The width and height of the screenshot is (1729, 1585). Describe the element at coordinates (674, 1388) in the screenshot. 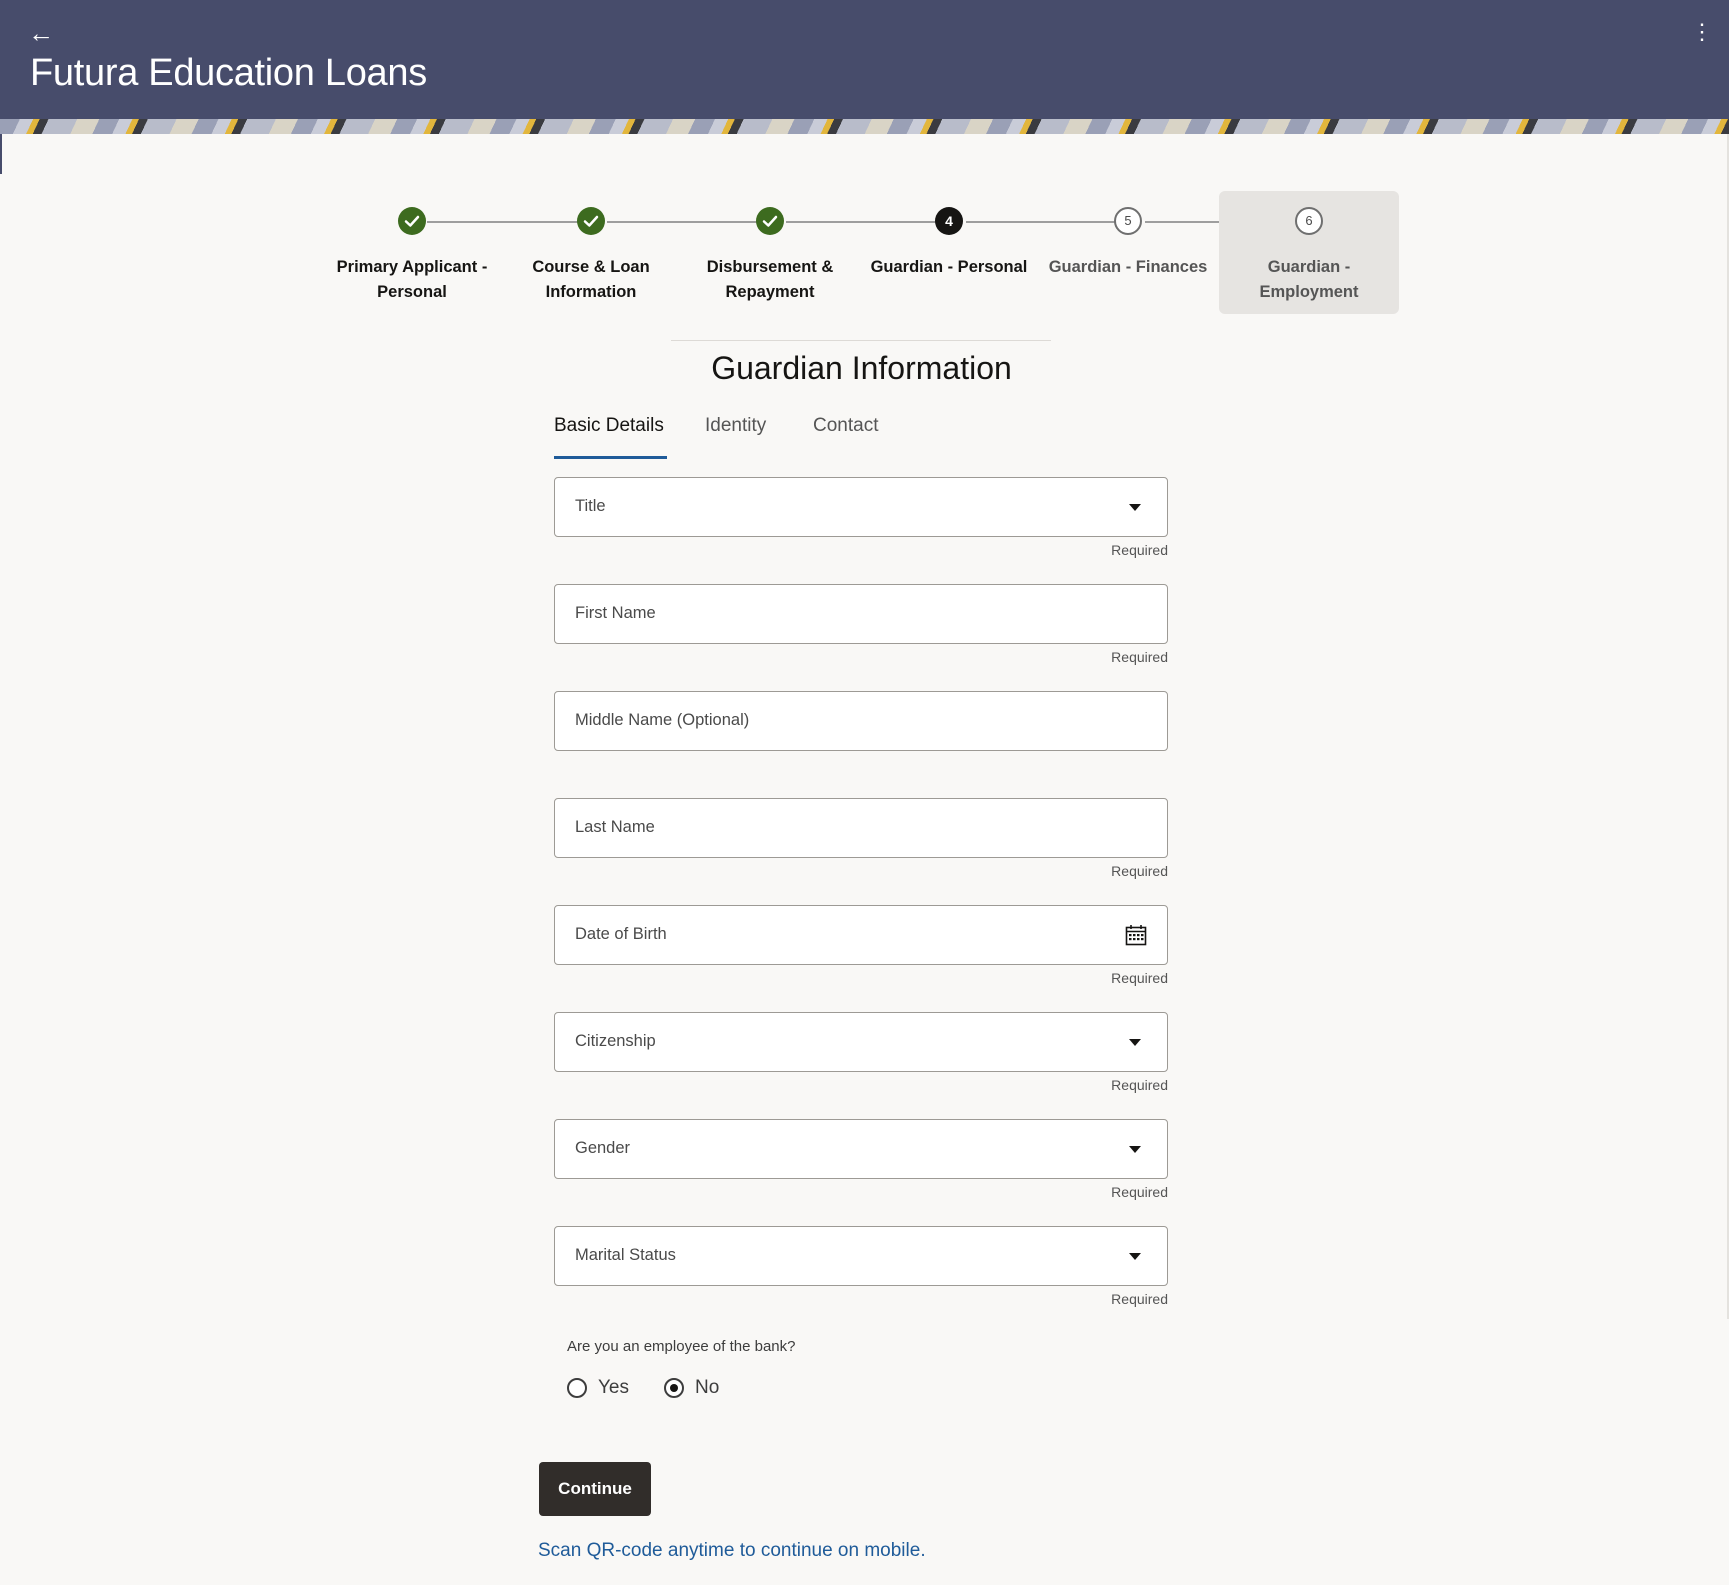

I see `radio-checked-icon` at that location.